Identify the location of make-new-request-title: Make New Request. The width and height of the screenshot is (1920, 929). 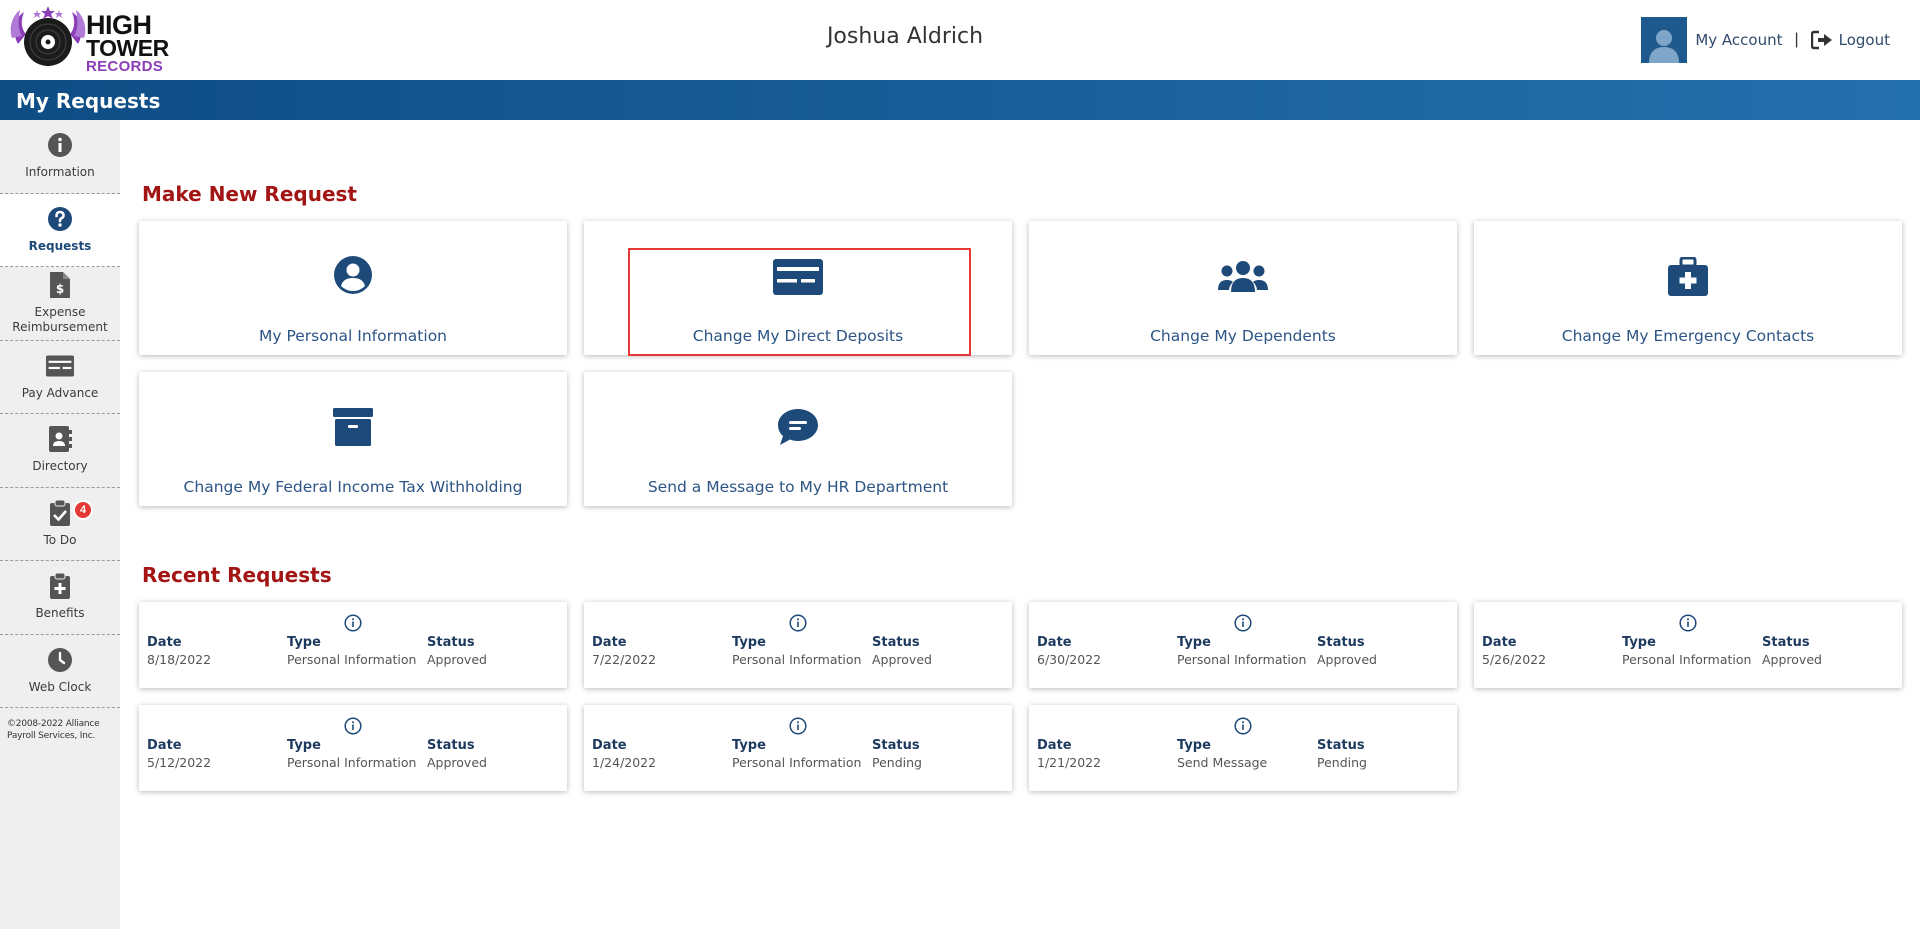
(249, 194).